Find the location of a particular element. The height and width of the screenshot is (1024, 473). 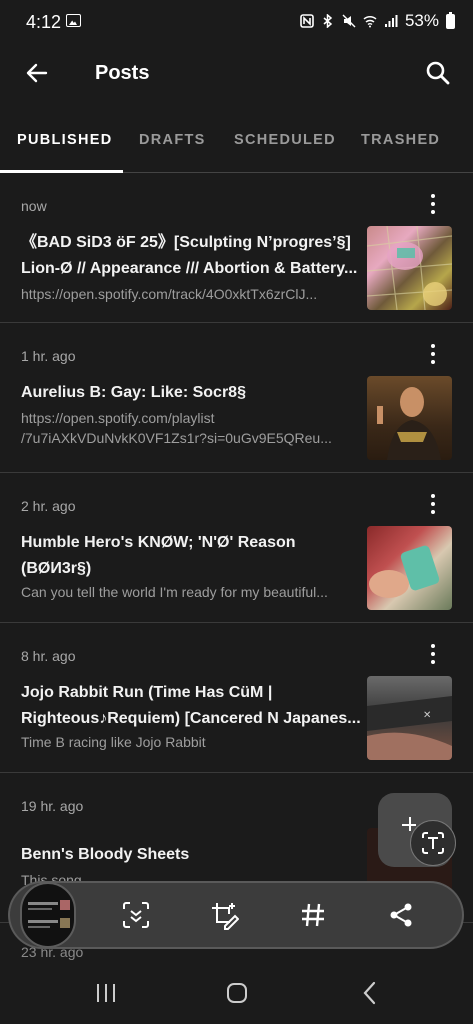

share-button is located at coordinates (401, 915).